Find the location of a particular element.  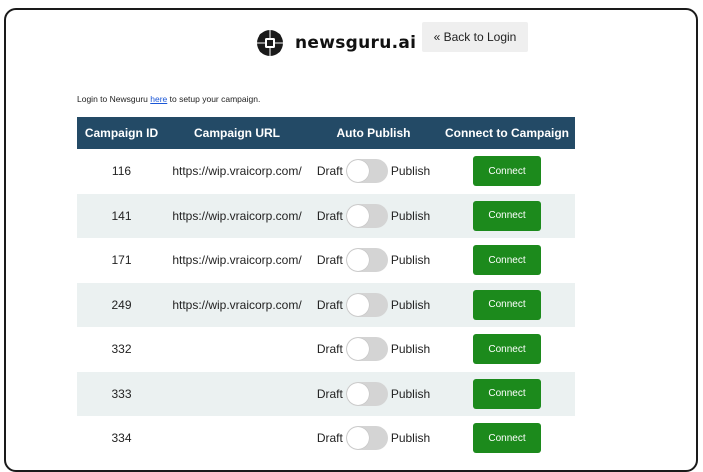

brain-chip-icon is located at coordinates (270, 43).